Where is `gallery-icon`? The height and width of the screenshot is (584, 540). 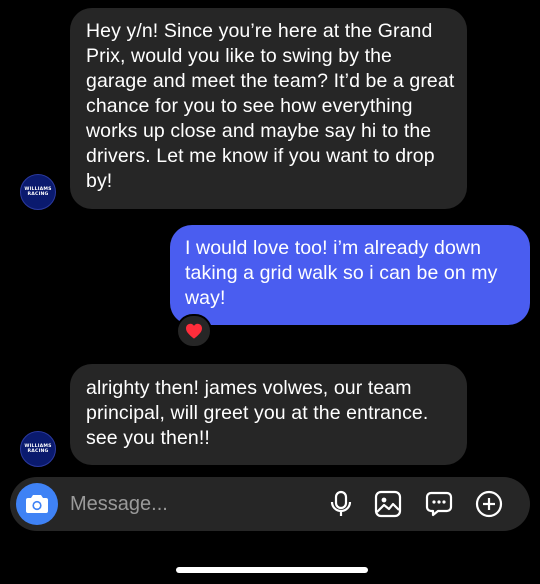
gallery-icon is located at coordinates (388, 504).